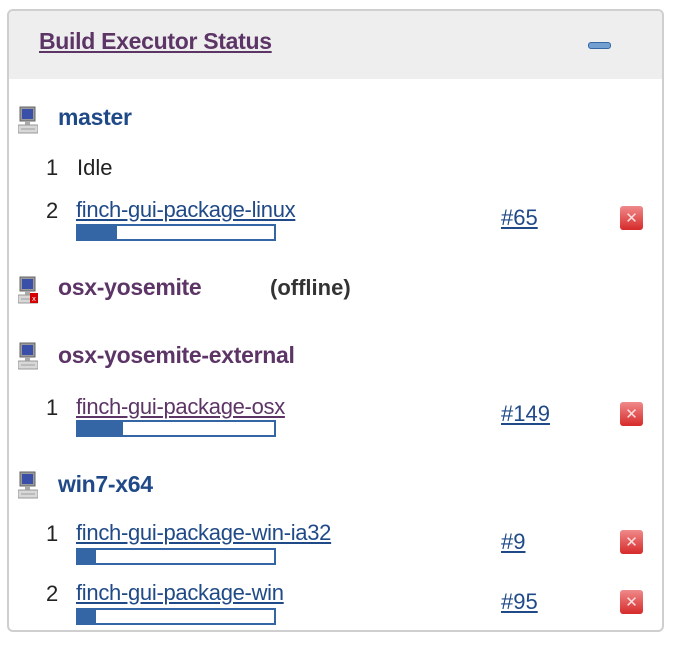  What do you see at coordinates (95, 167) in the screenshot?
I see `executor-idle-status: Idle` at bounding box center [95, 167].